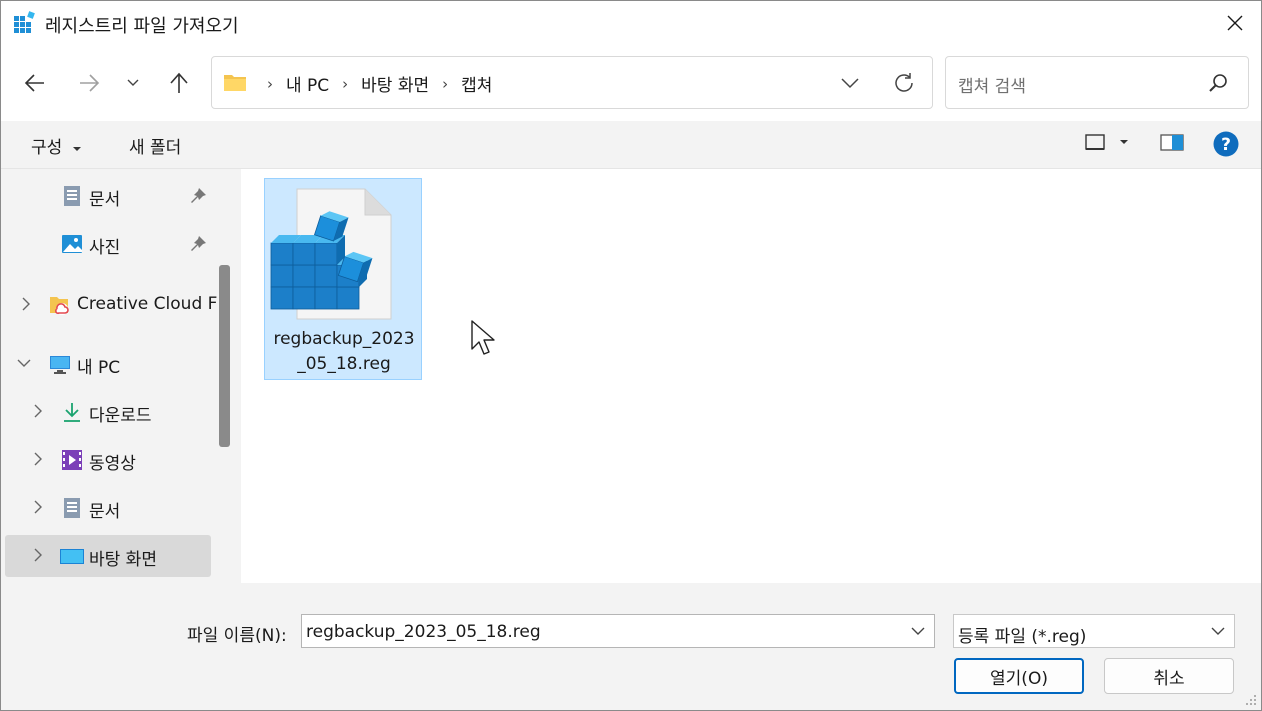 The width and height of the screenshot is (1262, 711). What do you see at coordinates (1172, 142) in the screenshot?
I see `preview-pane-icon` at bounding box center [1172, 142].